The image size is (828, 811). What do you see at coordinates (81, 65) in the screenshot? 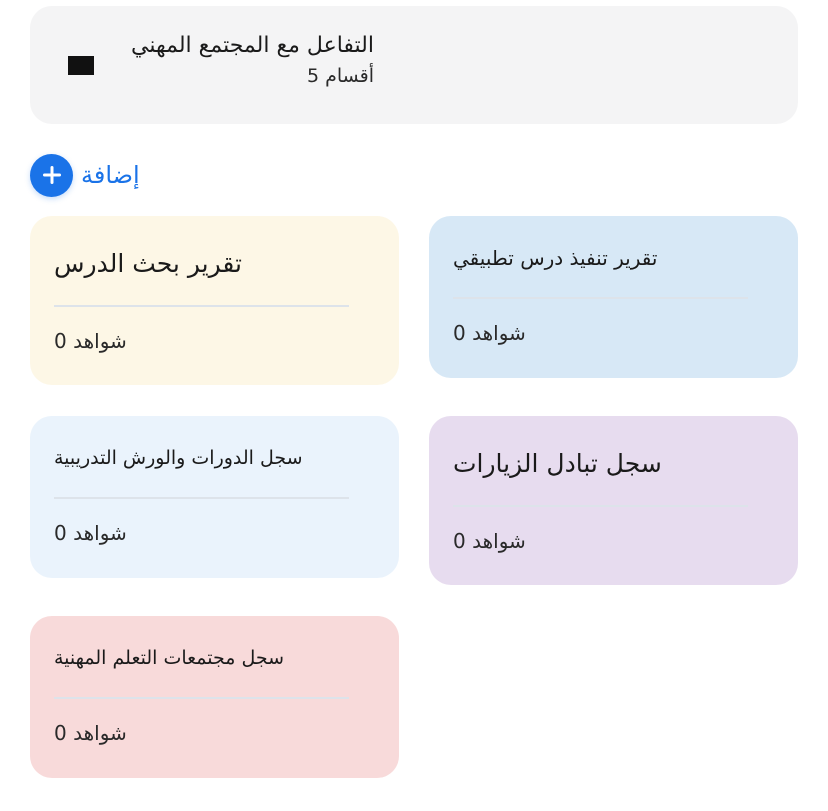
I see `section-icon` at bounding box center [81, 65].